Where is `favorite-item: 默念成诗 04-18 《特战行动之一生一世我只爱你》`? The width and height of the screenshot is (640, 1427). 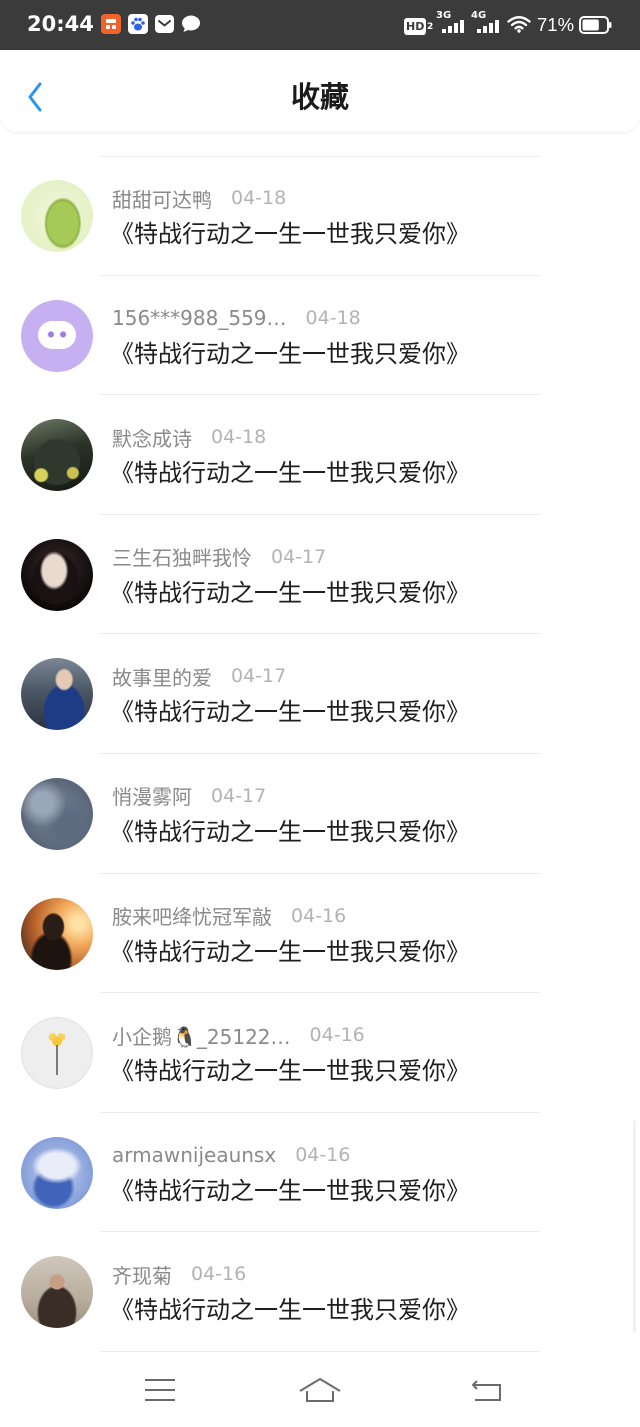
favorite-item: 默念成诗 04-18 《特战行动之一生一世我只爱你》 is located at coordinates (320, 455).